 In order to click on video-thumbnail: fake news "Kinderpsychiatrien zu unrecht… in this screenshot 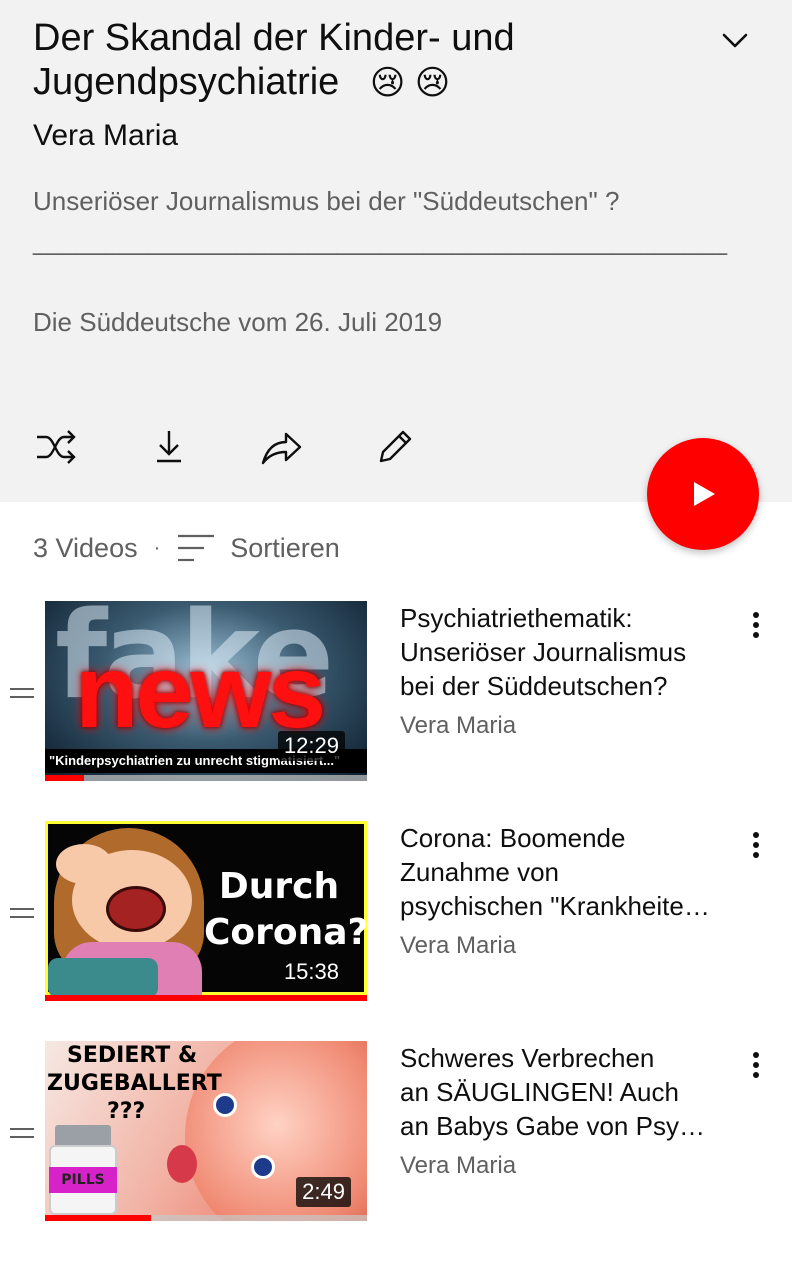, I will do `click(206, 691)`.